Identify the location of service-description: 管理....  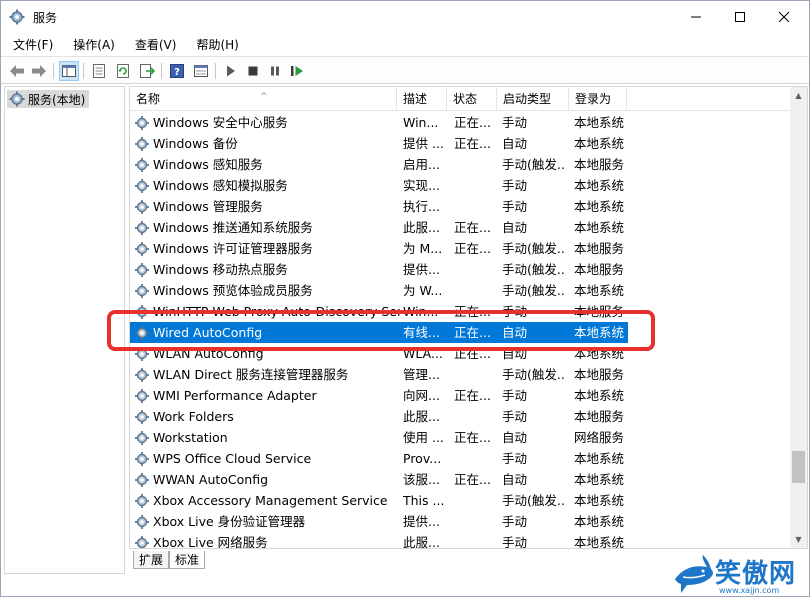
(421, 374).